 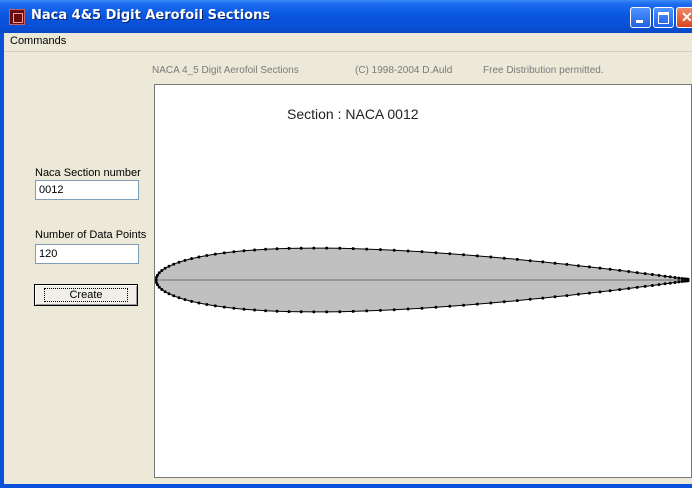 What do you see at coordinates (640, 17) in the screenshot?
I see `minimize-button` at bounding box center [640, 17].